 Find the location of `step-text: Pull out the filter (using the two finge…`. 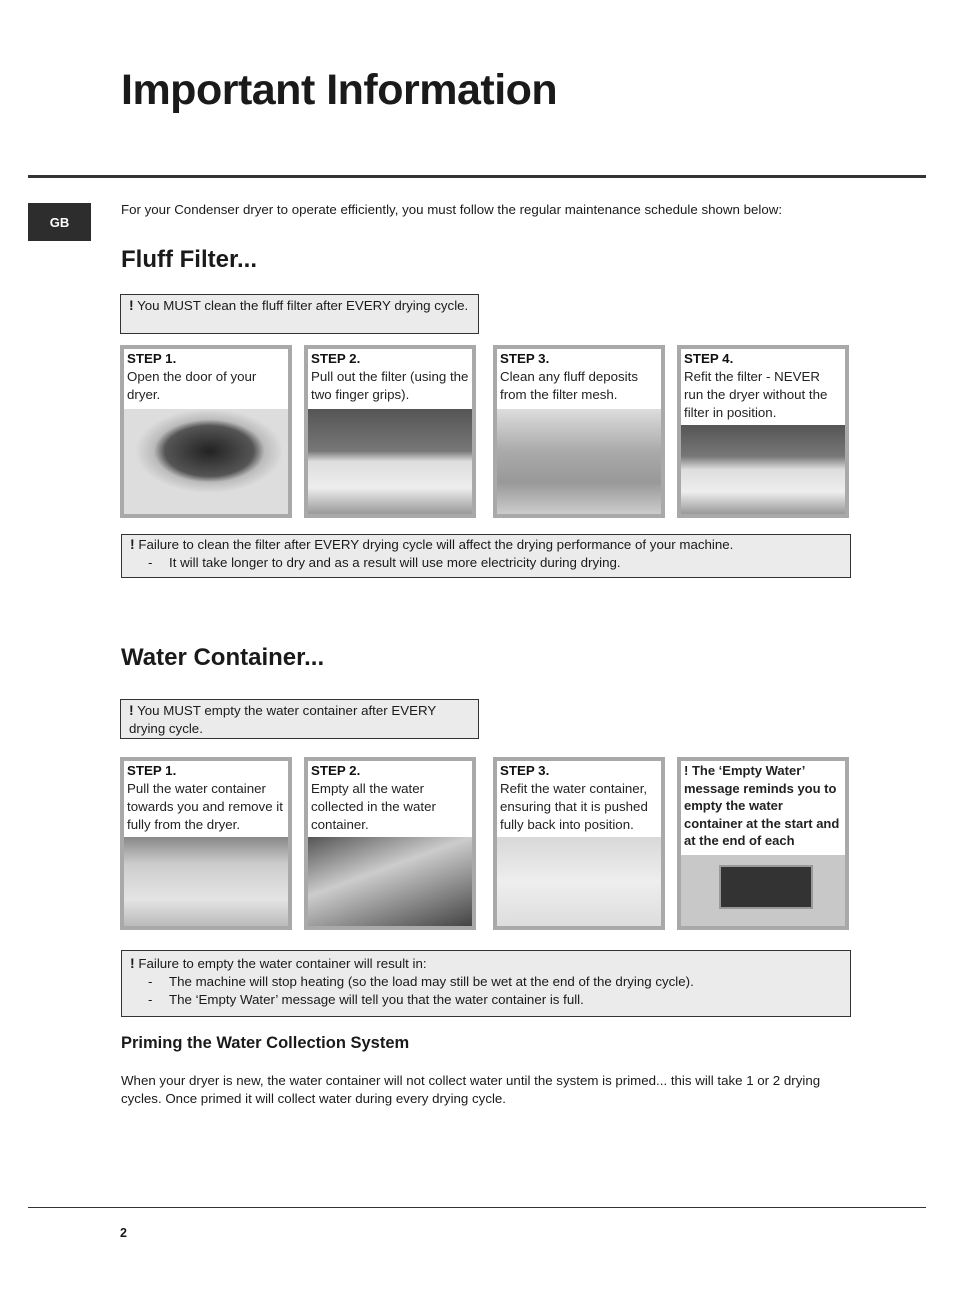

step-text: Pull out the filter (using the two finge… is located at coordinates (390, 385).